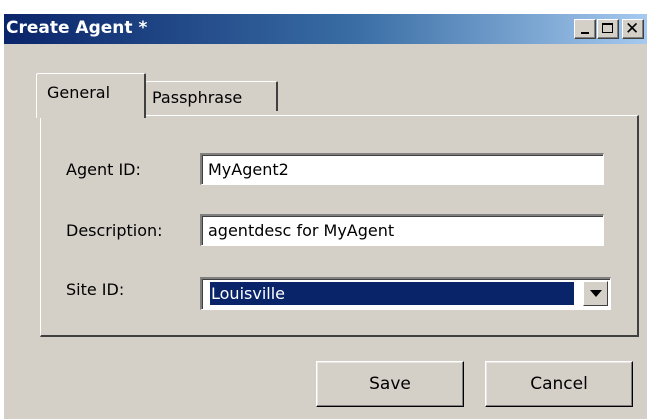 The height and width of the screenshot is (419, 647). I want to click on agent-id-input, so click(402, 169).